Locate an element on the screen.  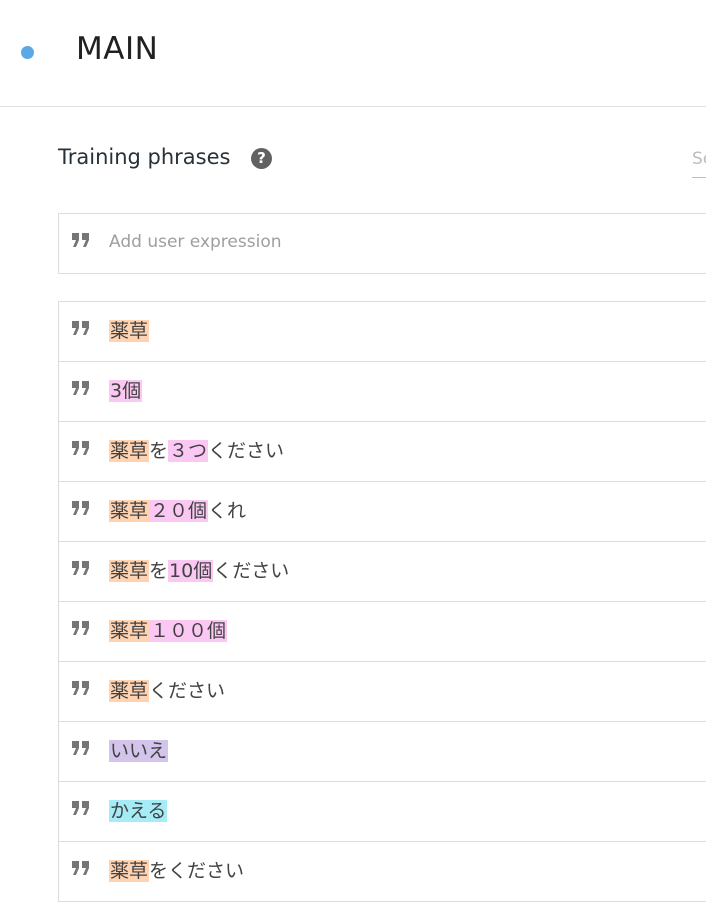
training-phrase-row: かえる is located at coordinates (382, 812).